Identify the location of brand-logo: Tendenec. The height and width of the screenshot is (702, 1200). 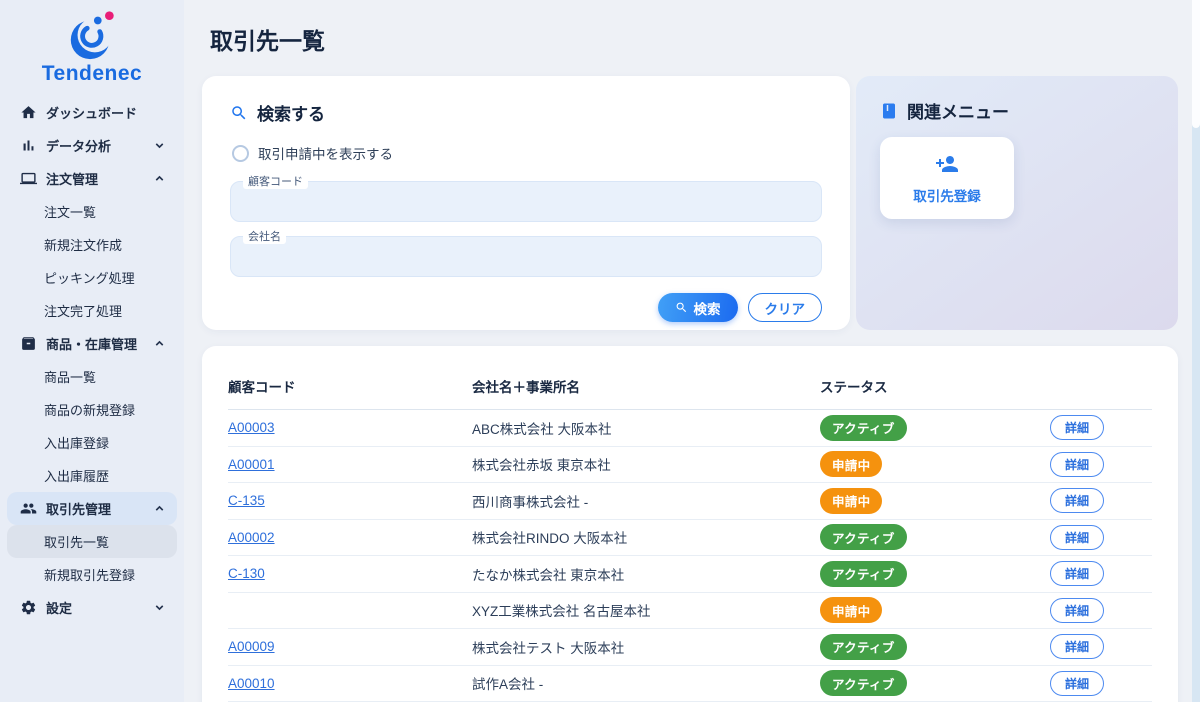
(92, 43).